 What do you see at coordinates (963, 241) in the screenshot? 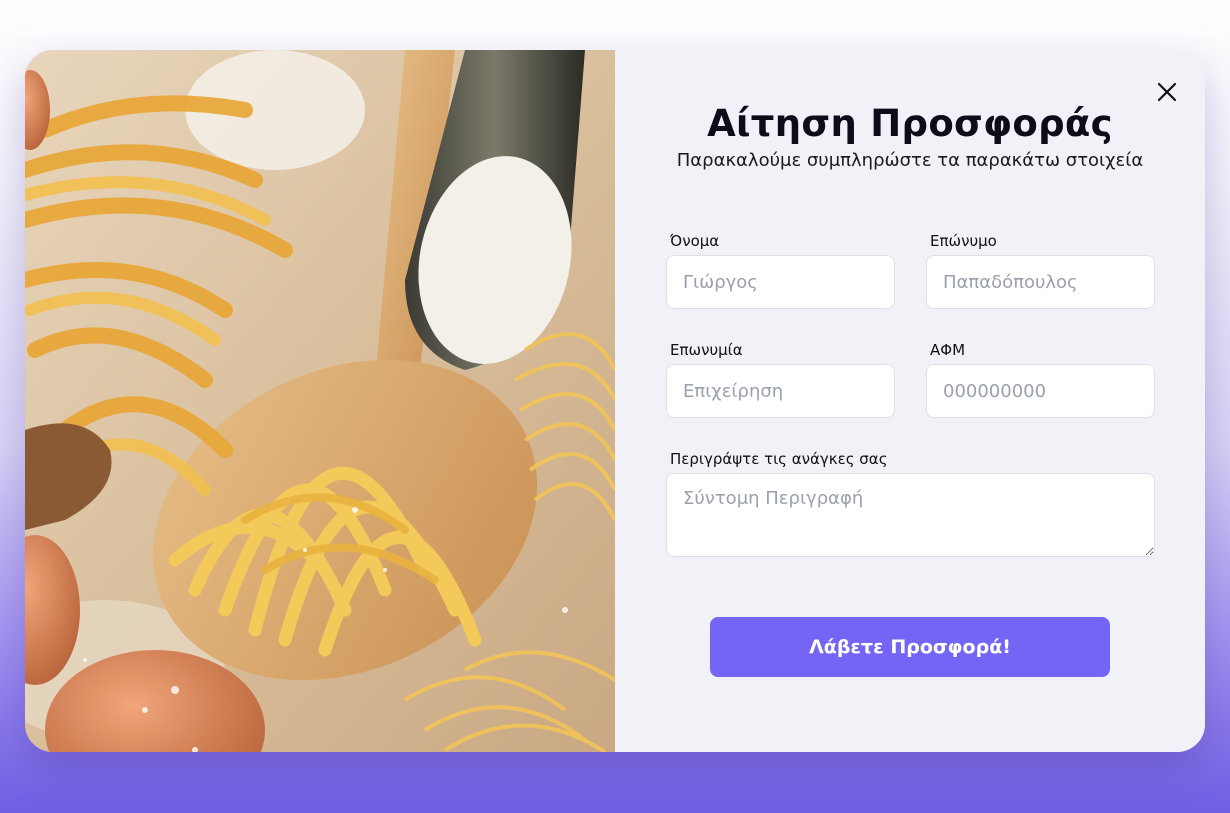
I see `last-name-label: Επώνυμο` at bounding box center [963, 241].